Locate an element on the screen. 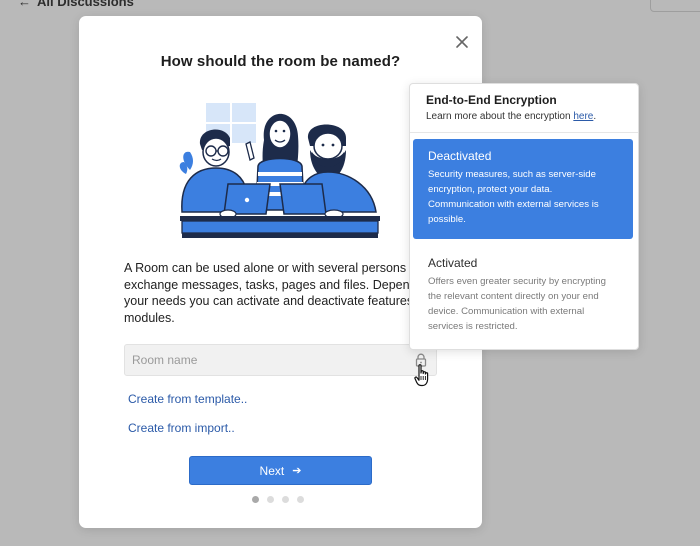 The image size is (700, 546). encryption-subtitle-text: Learn more about the encryption is located at coordinates (500, 116).